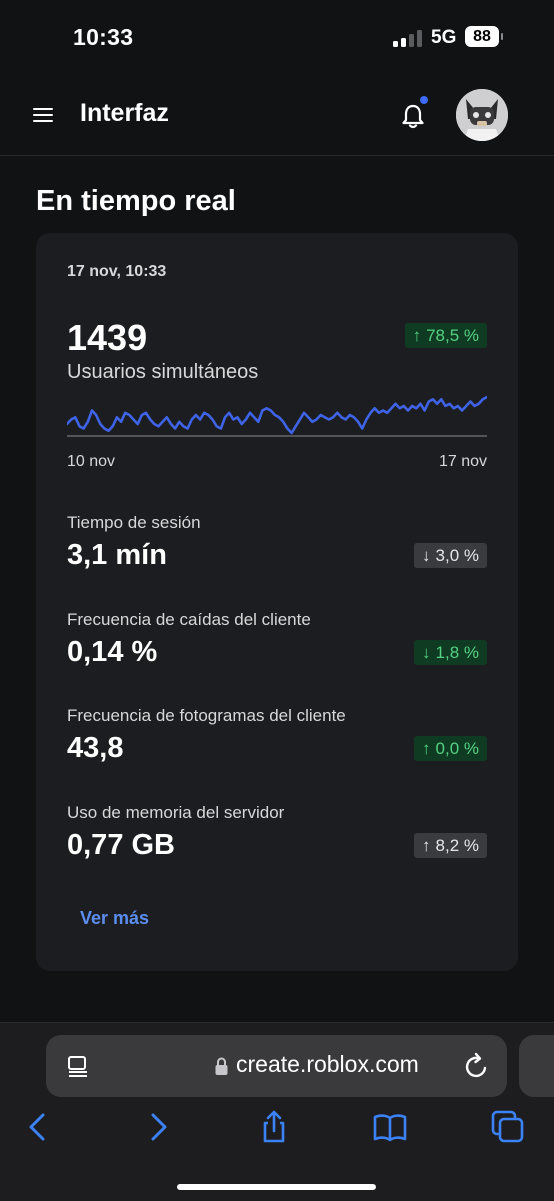 The height and width of the screenshot is (1201, 554). I want to click on session-time-value: 3,1 mín, so click(117, 555).